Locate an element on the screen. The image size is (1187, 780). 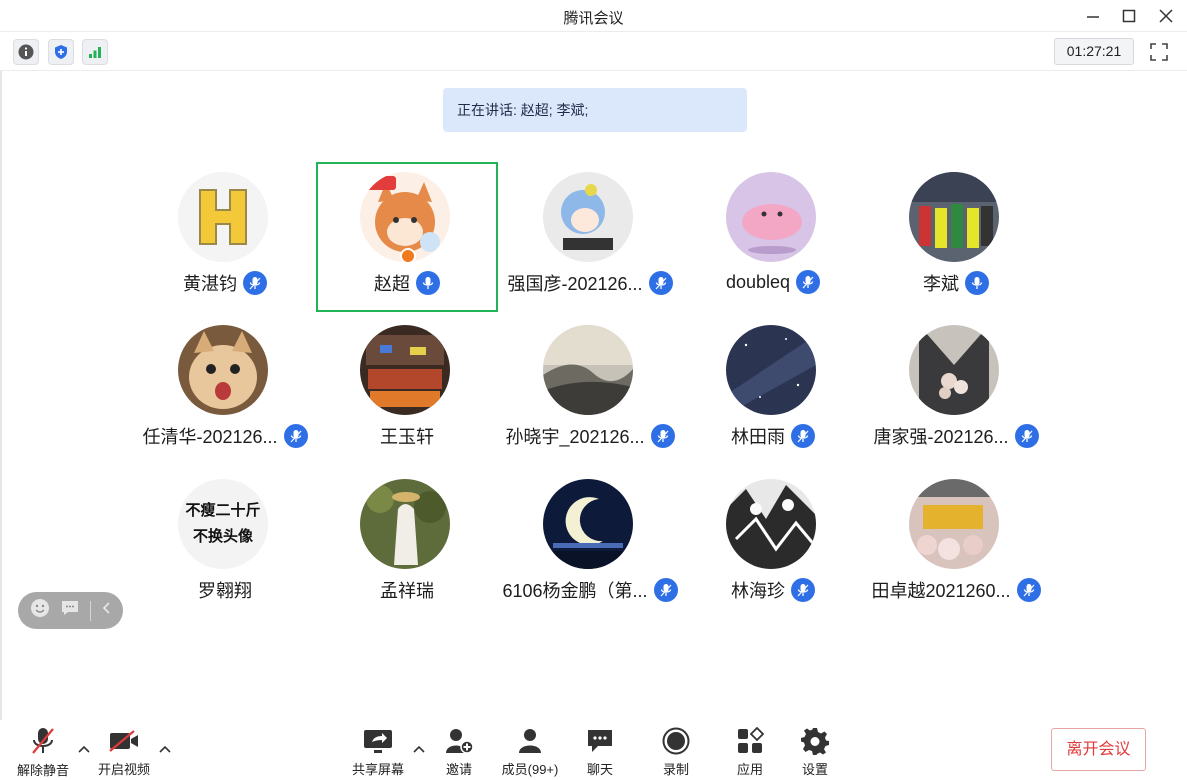
maximize-icon is located at coordinates (1129, 16).